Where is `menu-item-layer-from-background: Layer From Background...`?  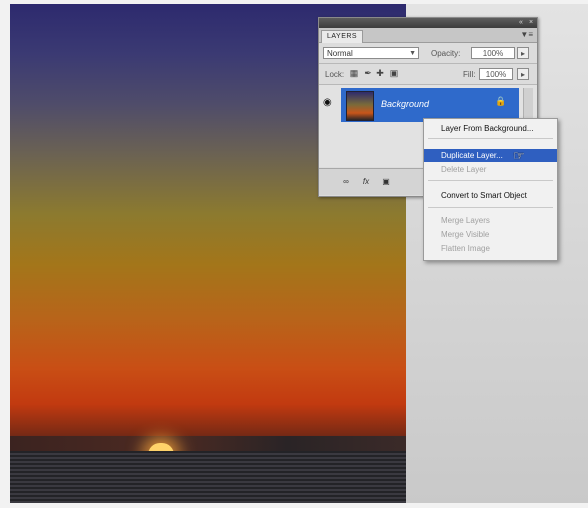
menu-item-layer-from-background: Layer From Background... is located at coordinates (490, 128).